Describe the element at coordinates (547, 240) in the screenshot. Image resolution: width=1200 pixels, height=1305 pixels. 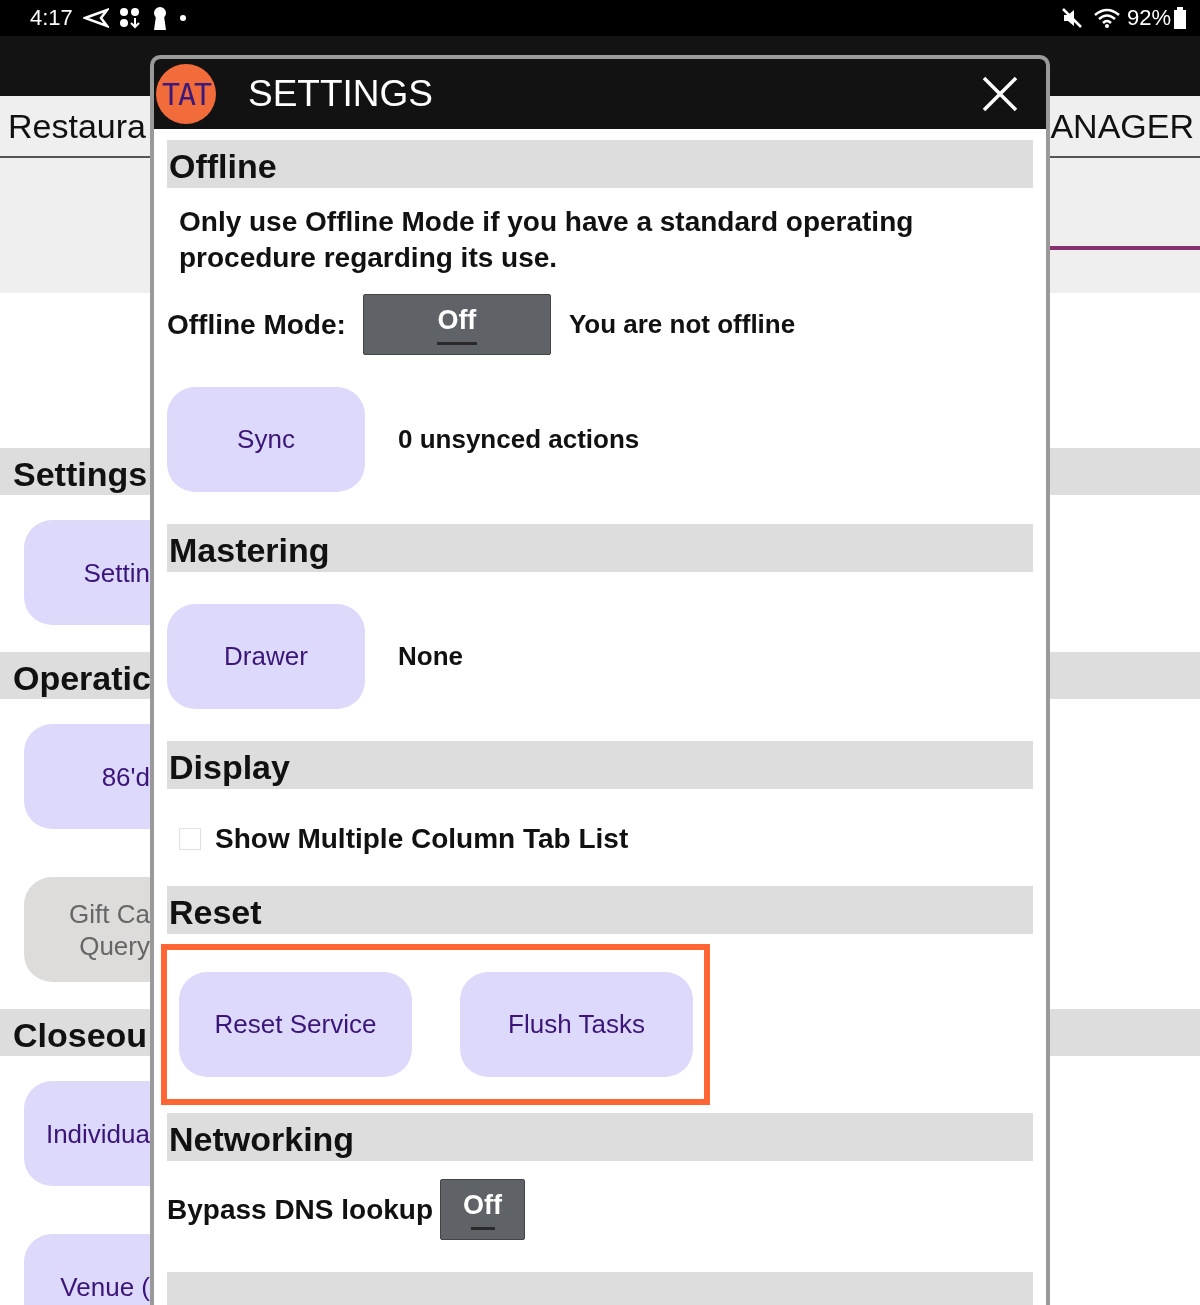
I see `offline-warning: Only use Offline Mode if you have a standard operating procedure regarding its use.` at that location.